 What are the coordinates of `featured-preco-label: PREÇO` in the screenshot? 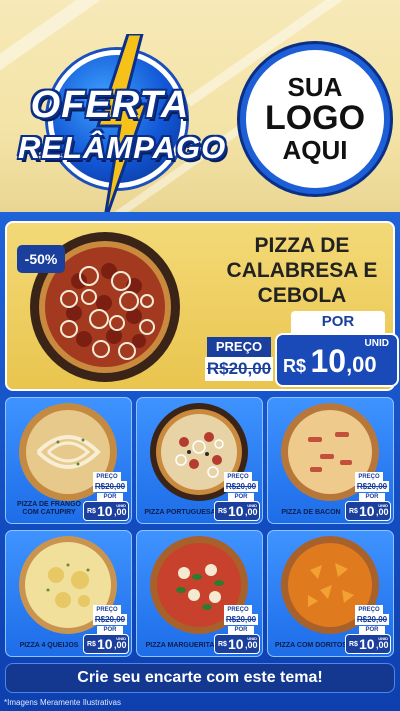 It's located at (239, 347).